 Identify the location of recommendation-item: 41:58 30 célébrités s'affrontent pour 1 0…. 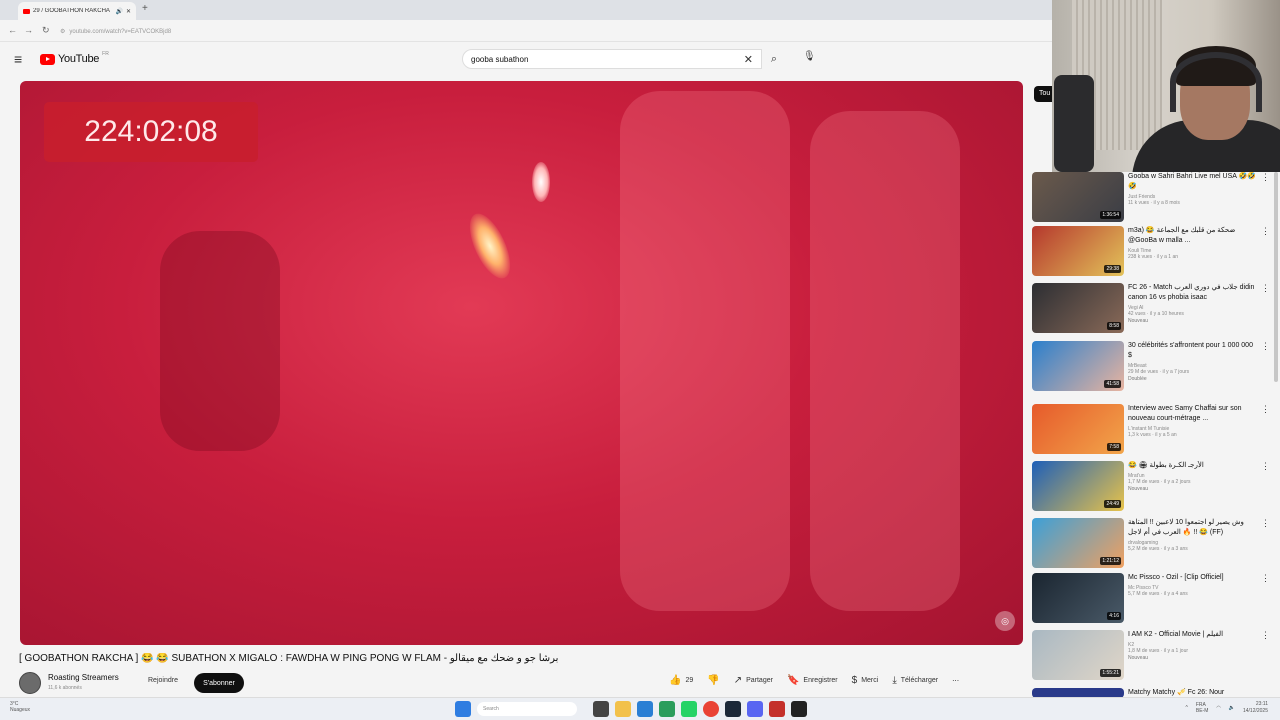
(1152, 368).